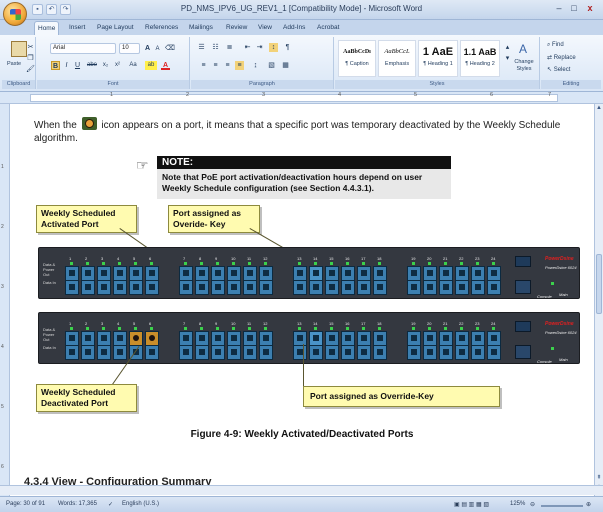  What do you see at coordinates (83, 48) in the screenshot?
I see `font-name-select: Arial` at bounding box center [83, 48].